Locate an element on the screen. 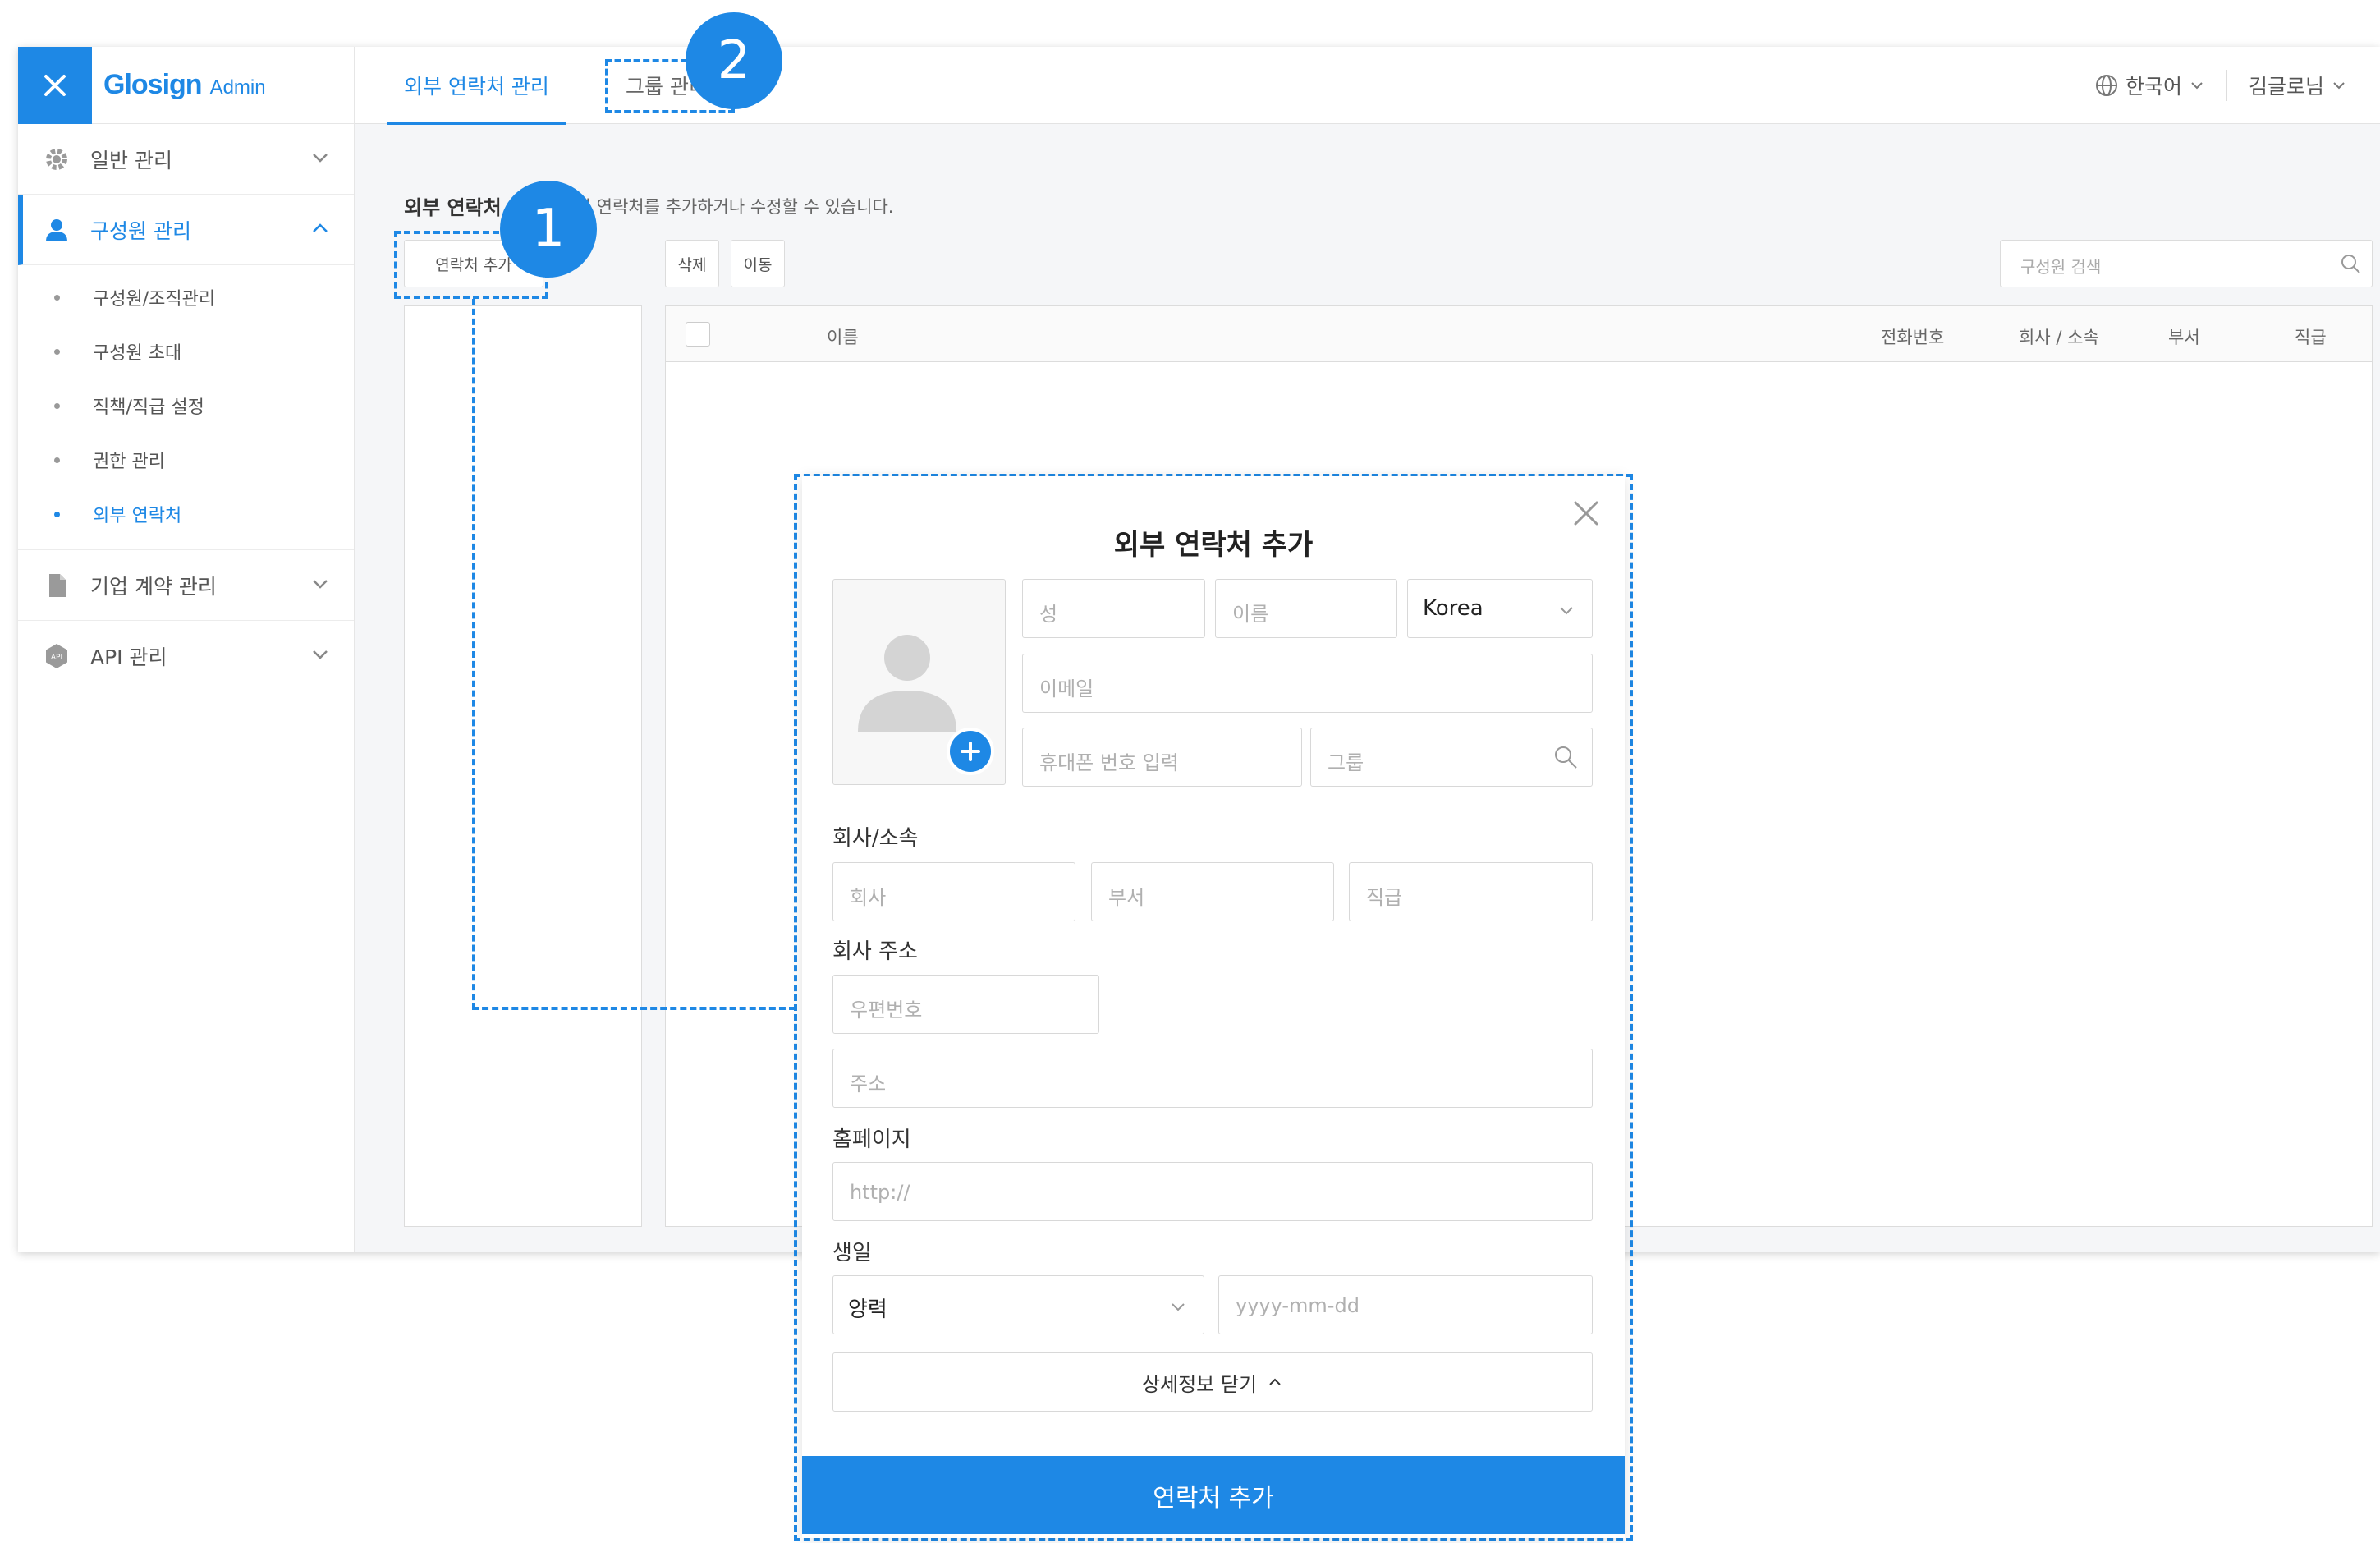 The image size is (2380, 1543). calendar-type-select: 양력 is located at coordinates (1018, 1304).